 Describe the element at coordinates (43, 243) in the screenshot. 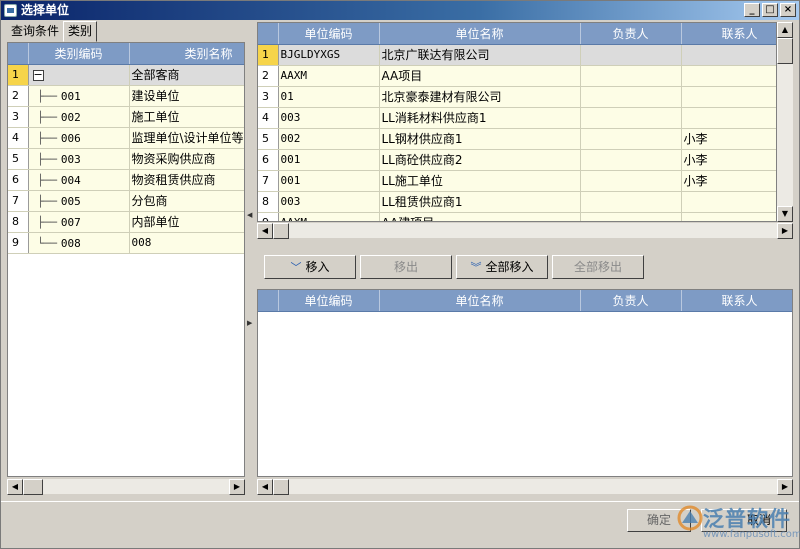

I see `tree-line-icon: └──` at that location.